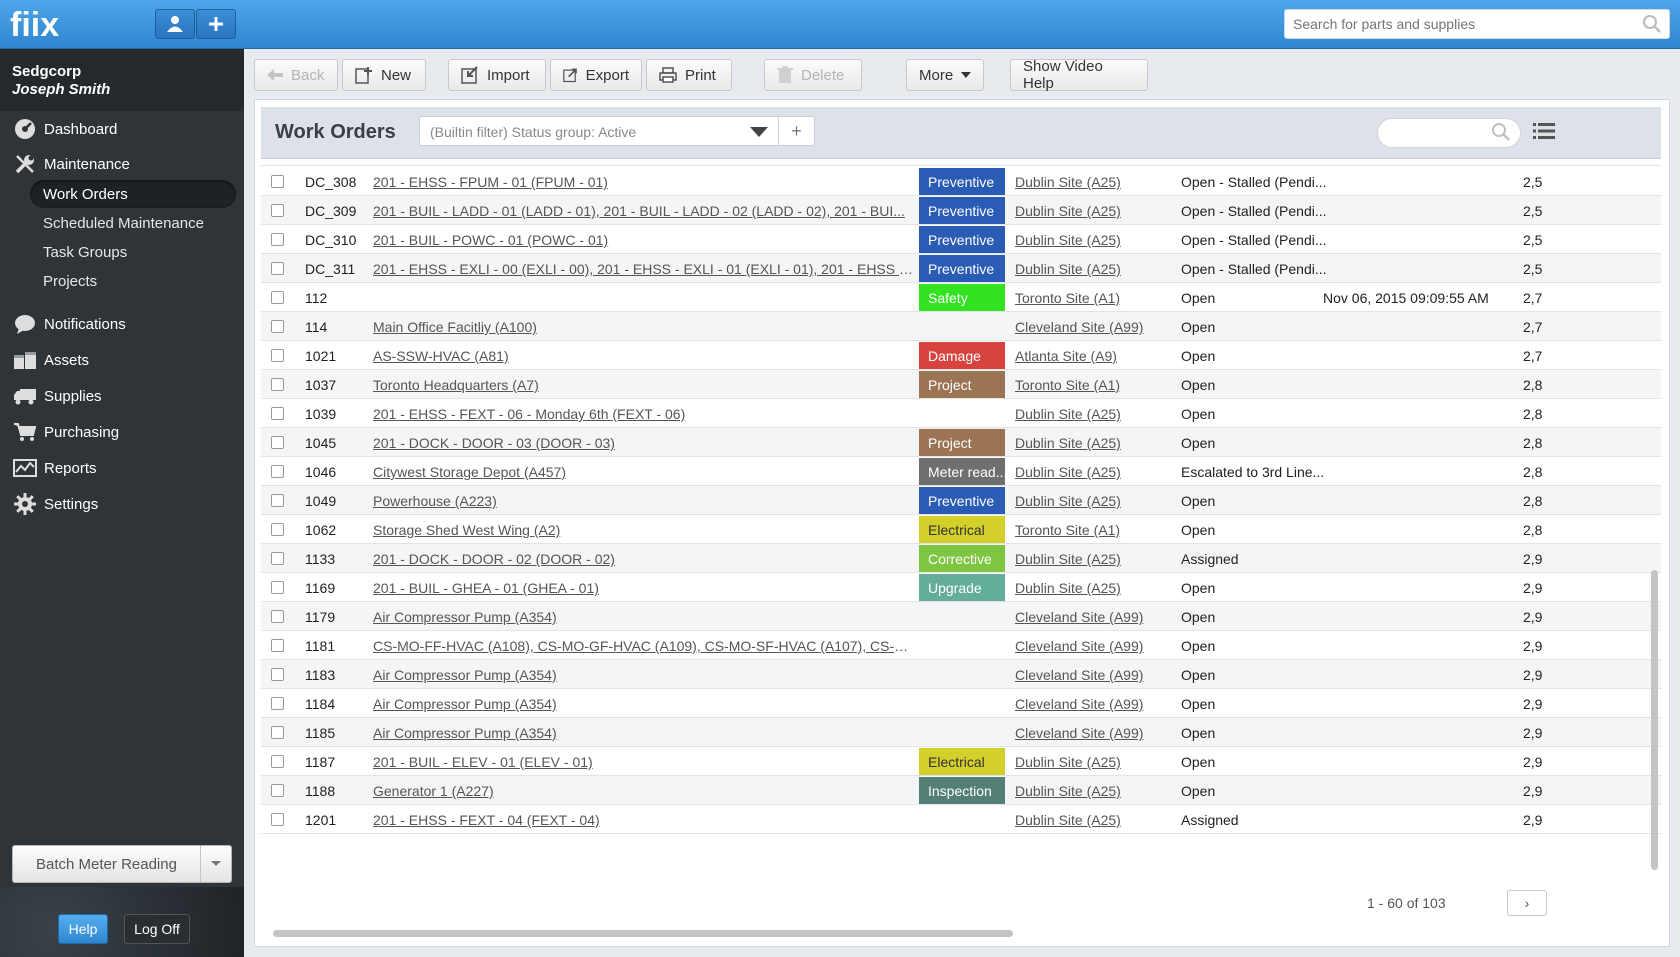  What do you see at coordinates (320, 356) in the screenshot?
I see `work-order-id: 1021` at bounding box center [320, 356].